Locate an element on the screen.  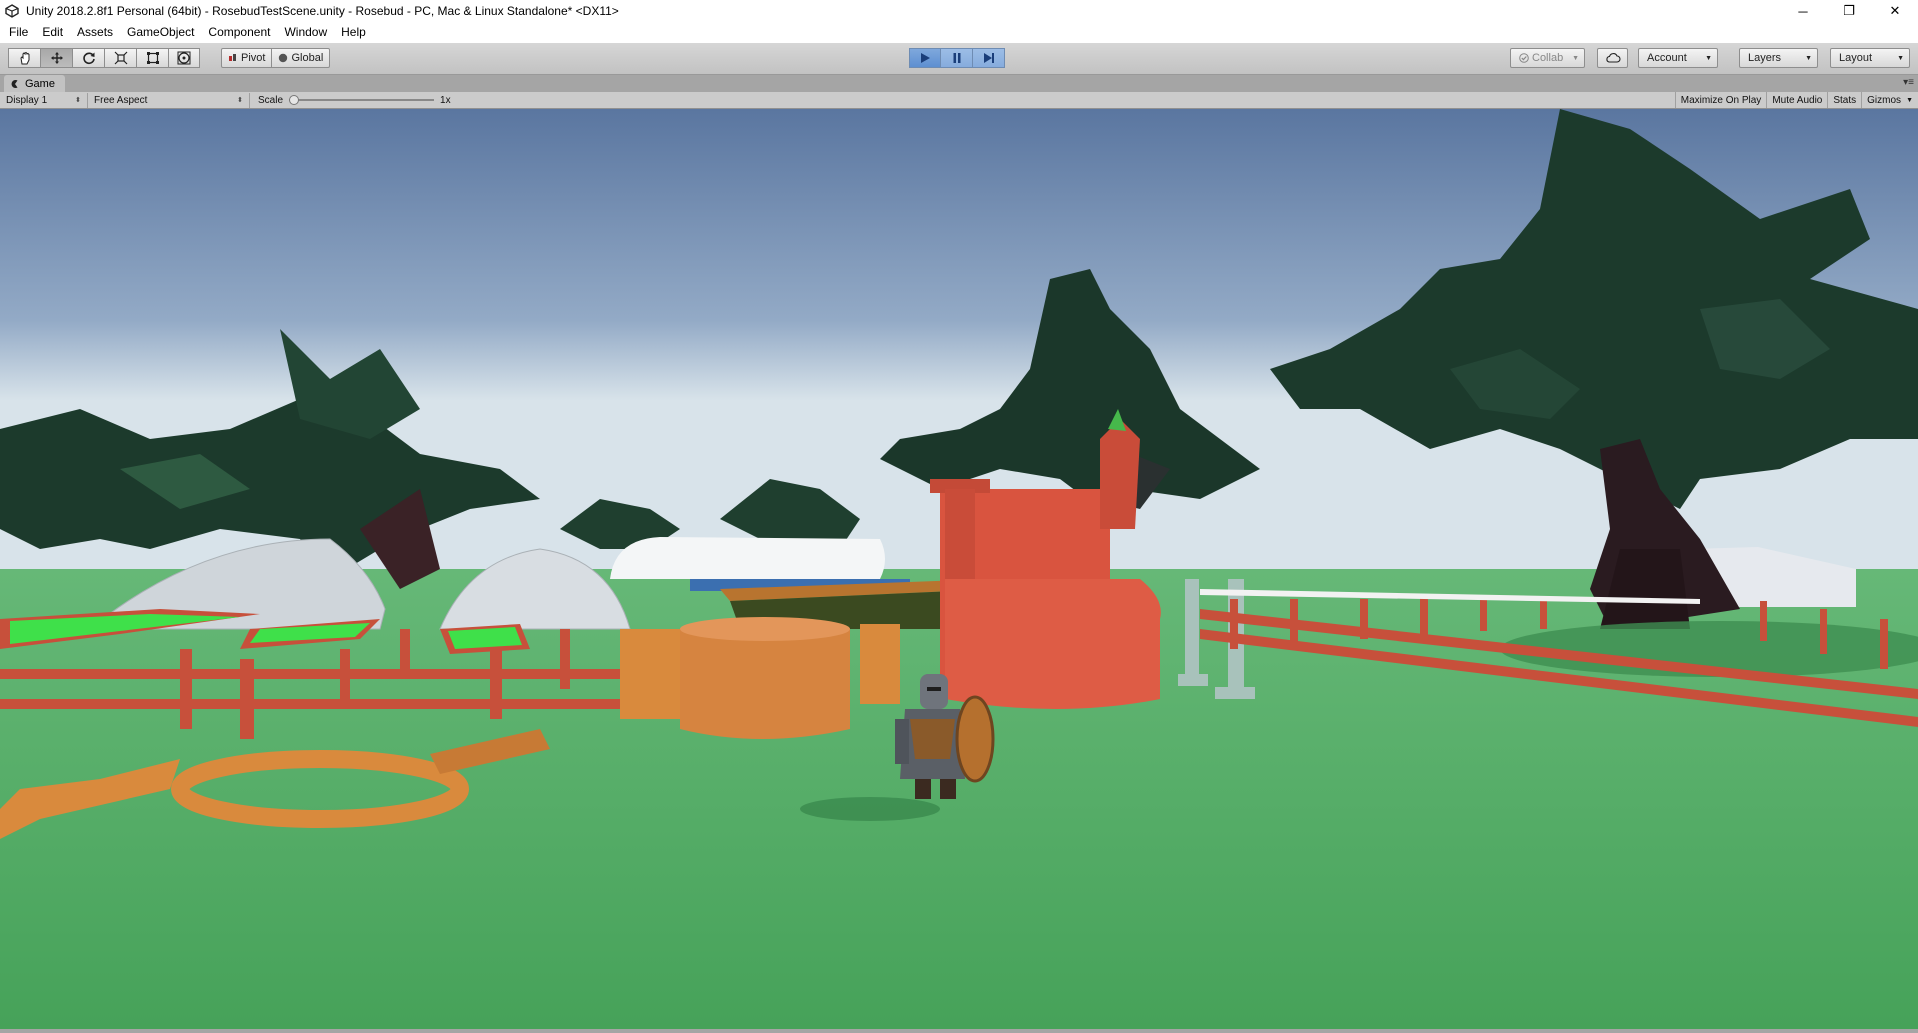
gizmos-label: Gizmos is located at coordinates (1884, 100).